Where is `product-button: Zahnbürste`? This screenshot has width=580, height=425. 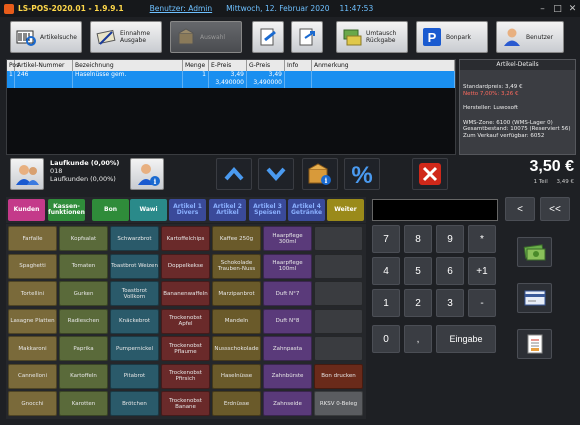
product-button: Zahnbürste is located at coordinates (287, 376).